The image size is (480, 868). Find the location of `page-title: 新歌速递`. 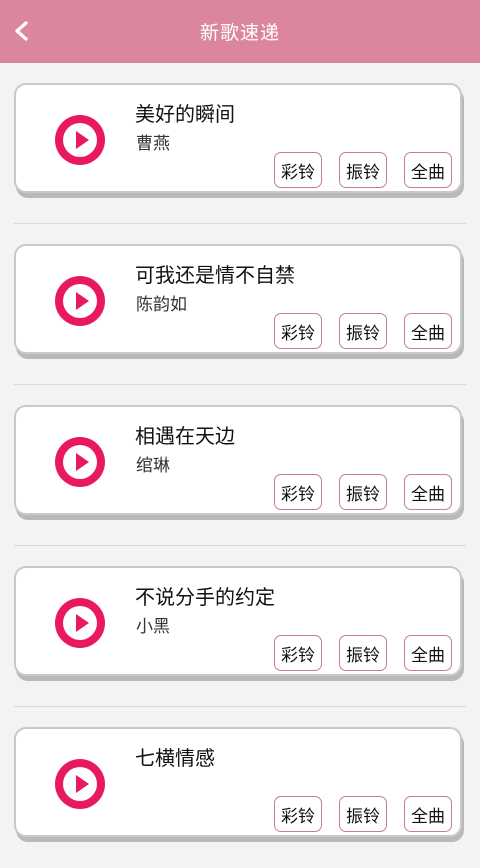

page-title: 新歌速递 is located at coordinates (239, 33).